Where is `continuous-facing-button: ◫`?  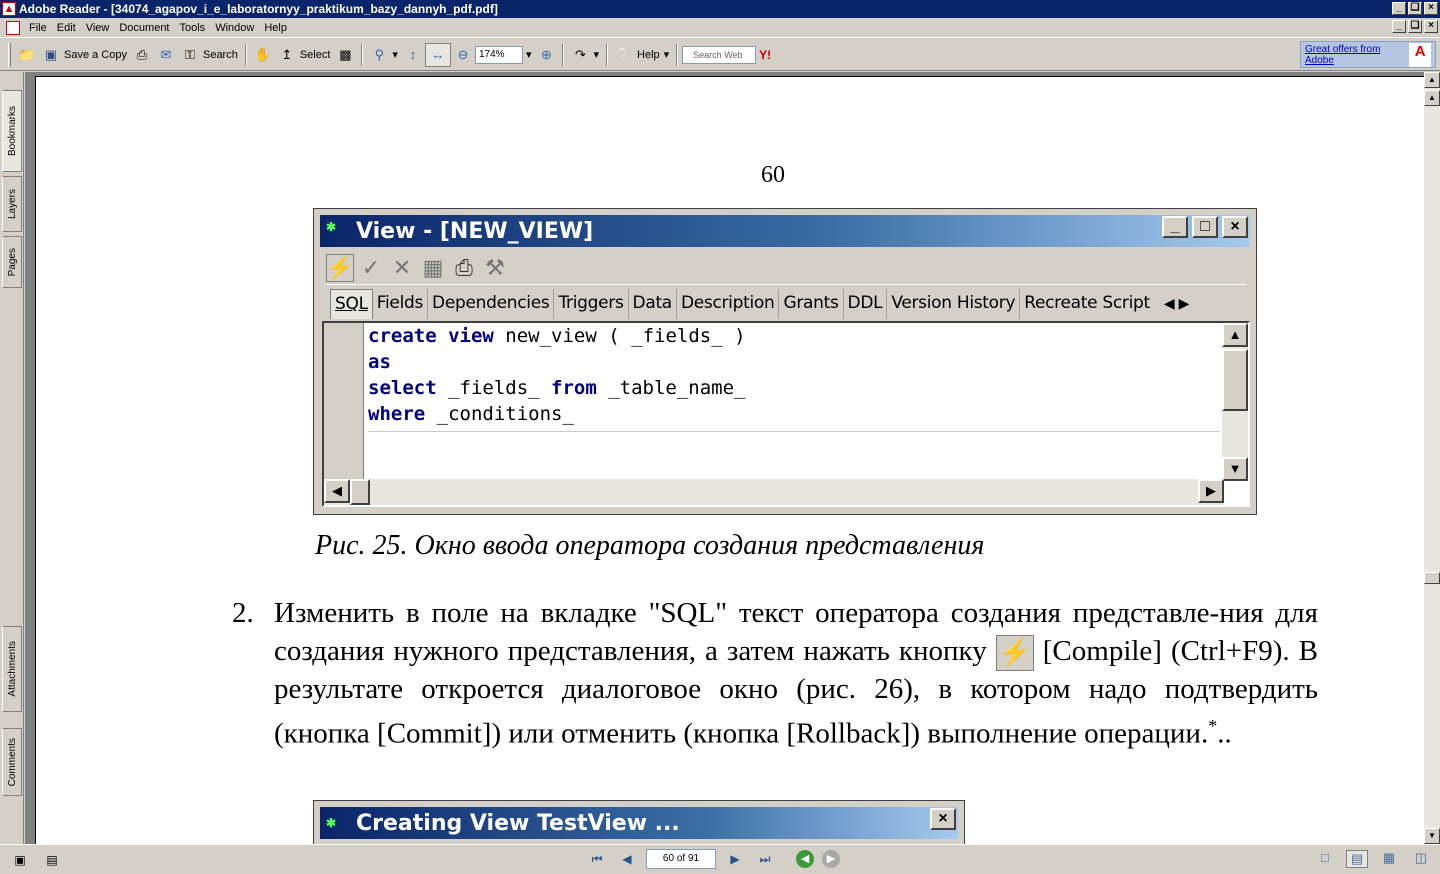
continuous-facing-button: ◫ is located at coordinates (1421, 859).